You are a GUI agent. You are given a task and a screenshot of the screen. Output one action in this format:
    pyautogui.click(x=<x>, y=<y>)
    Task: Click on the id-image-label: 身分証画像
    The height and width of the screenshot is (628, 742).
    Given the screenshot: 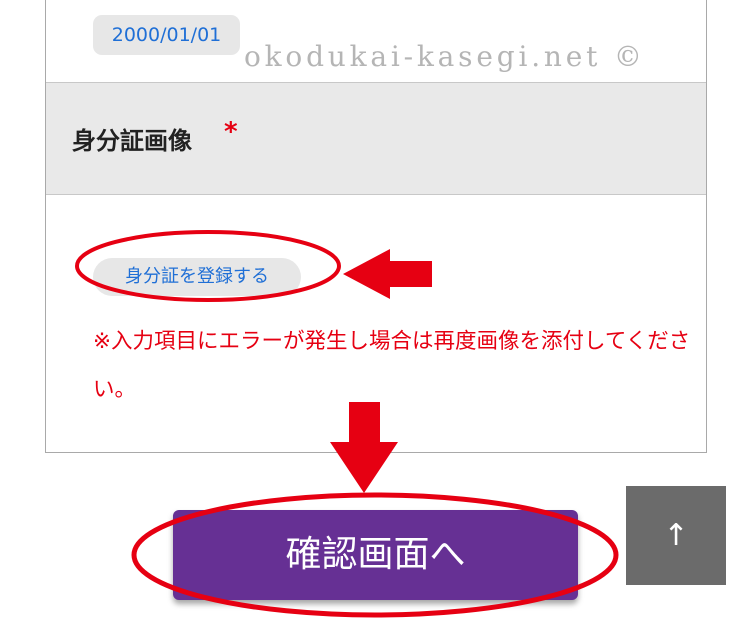 What is the action you would take?
    pyautogui.click(x=132, y=141)
    